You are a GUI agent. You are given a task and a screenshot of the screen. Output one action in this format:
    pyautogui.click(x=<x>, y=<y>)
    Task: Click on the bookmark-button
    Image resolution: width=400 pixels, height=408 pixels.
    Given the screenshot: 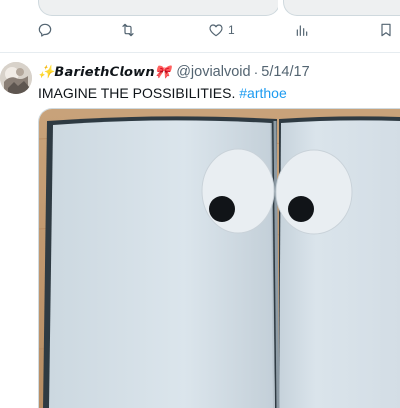 What is the action you would take?
    pyautogui.click(x=386, y=30)
    